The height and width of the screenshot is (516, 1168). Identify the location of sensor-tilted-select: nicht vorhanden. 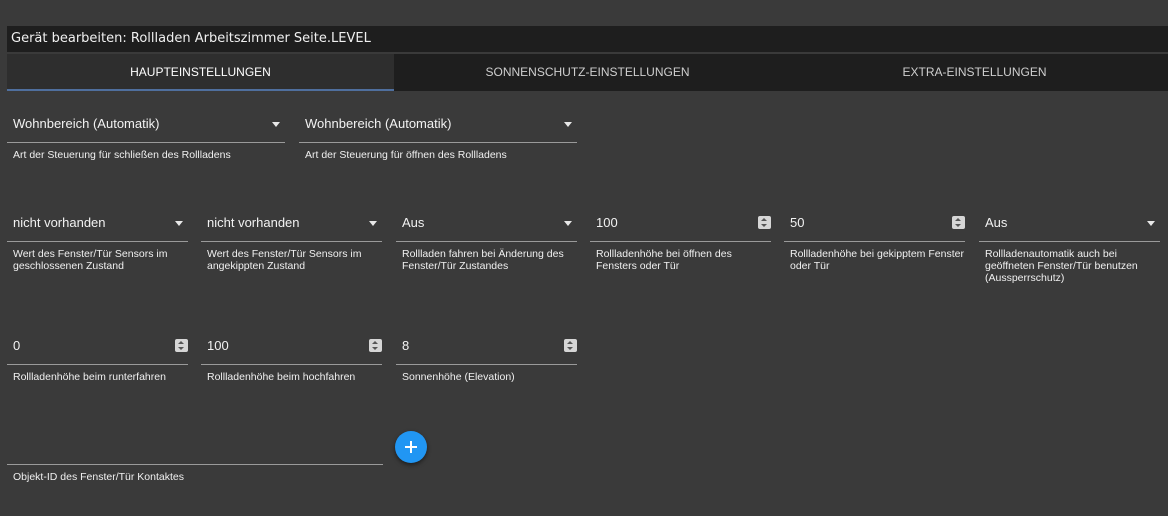
(291, 223).